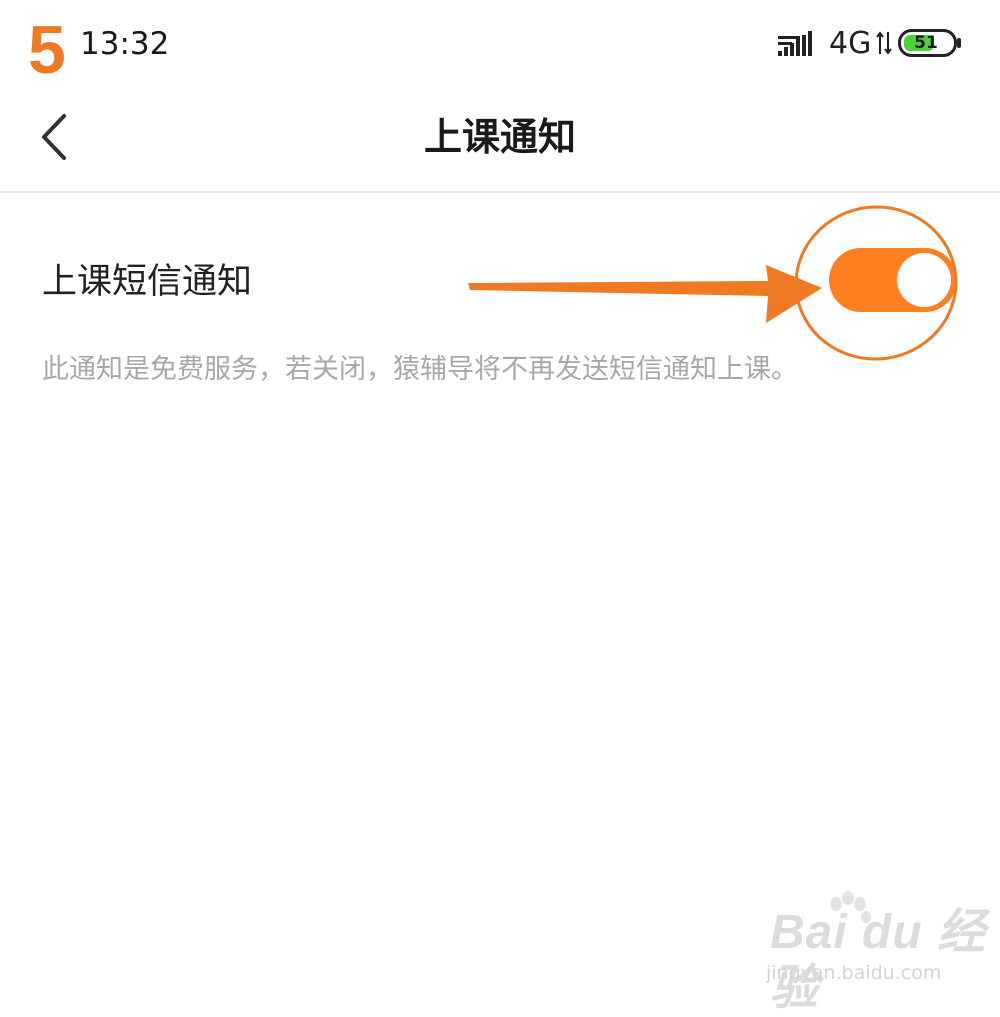  I want to click on header-divider, so click(500, 192).